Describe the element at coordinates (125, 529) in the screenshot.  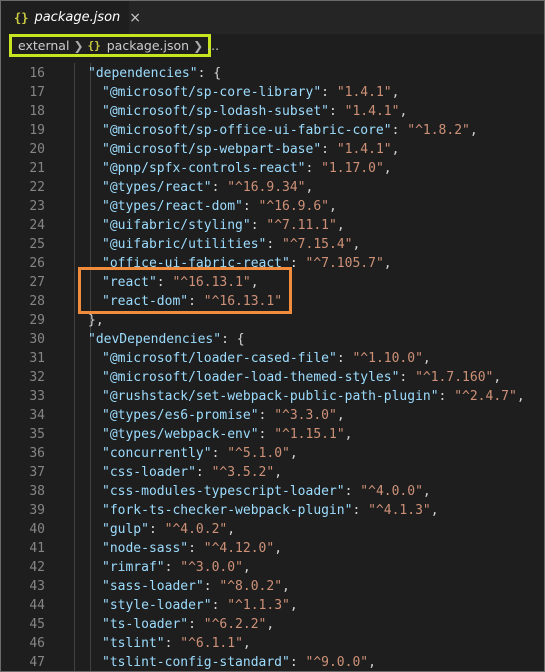
I see `json-key: "gulp"` at that location.